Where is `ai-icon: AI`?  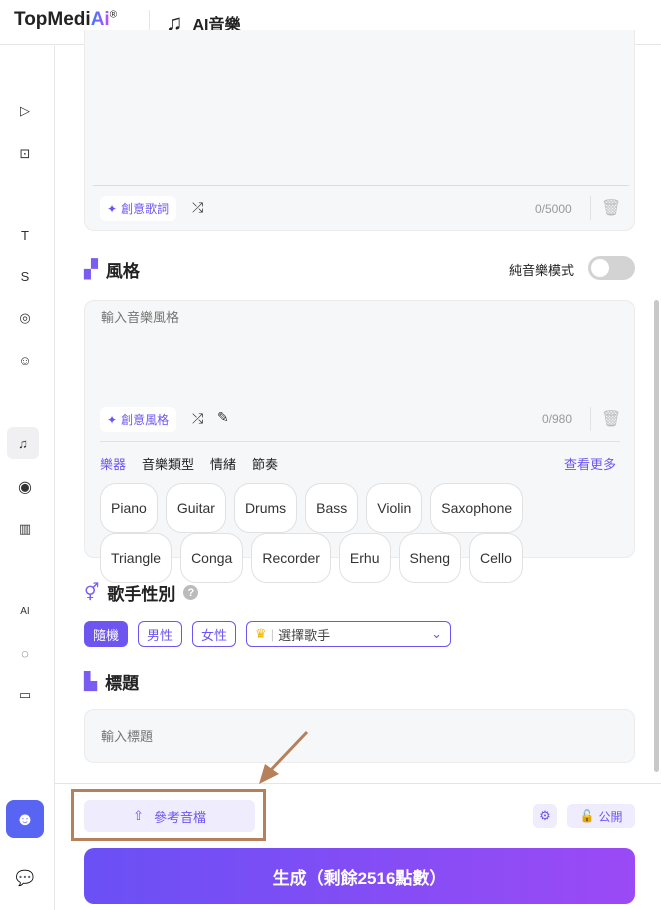 ai-icon: AI is located at coordinates (25, 611).